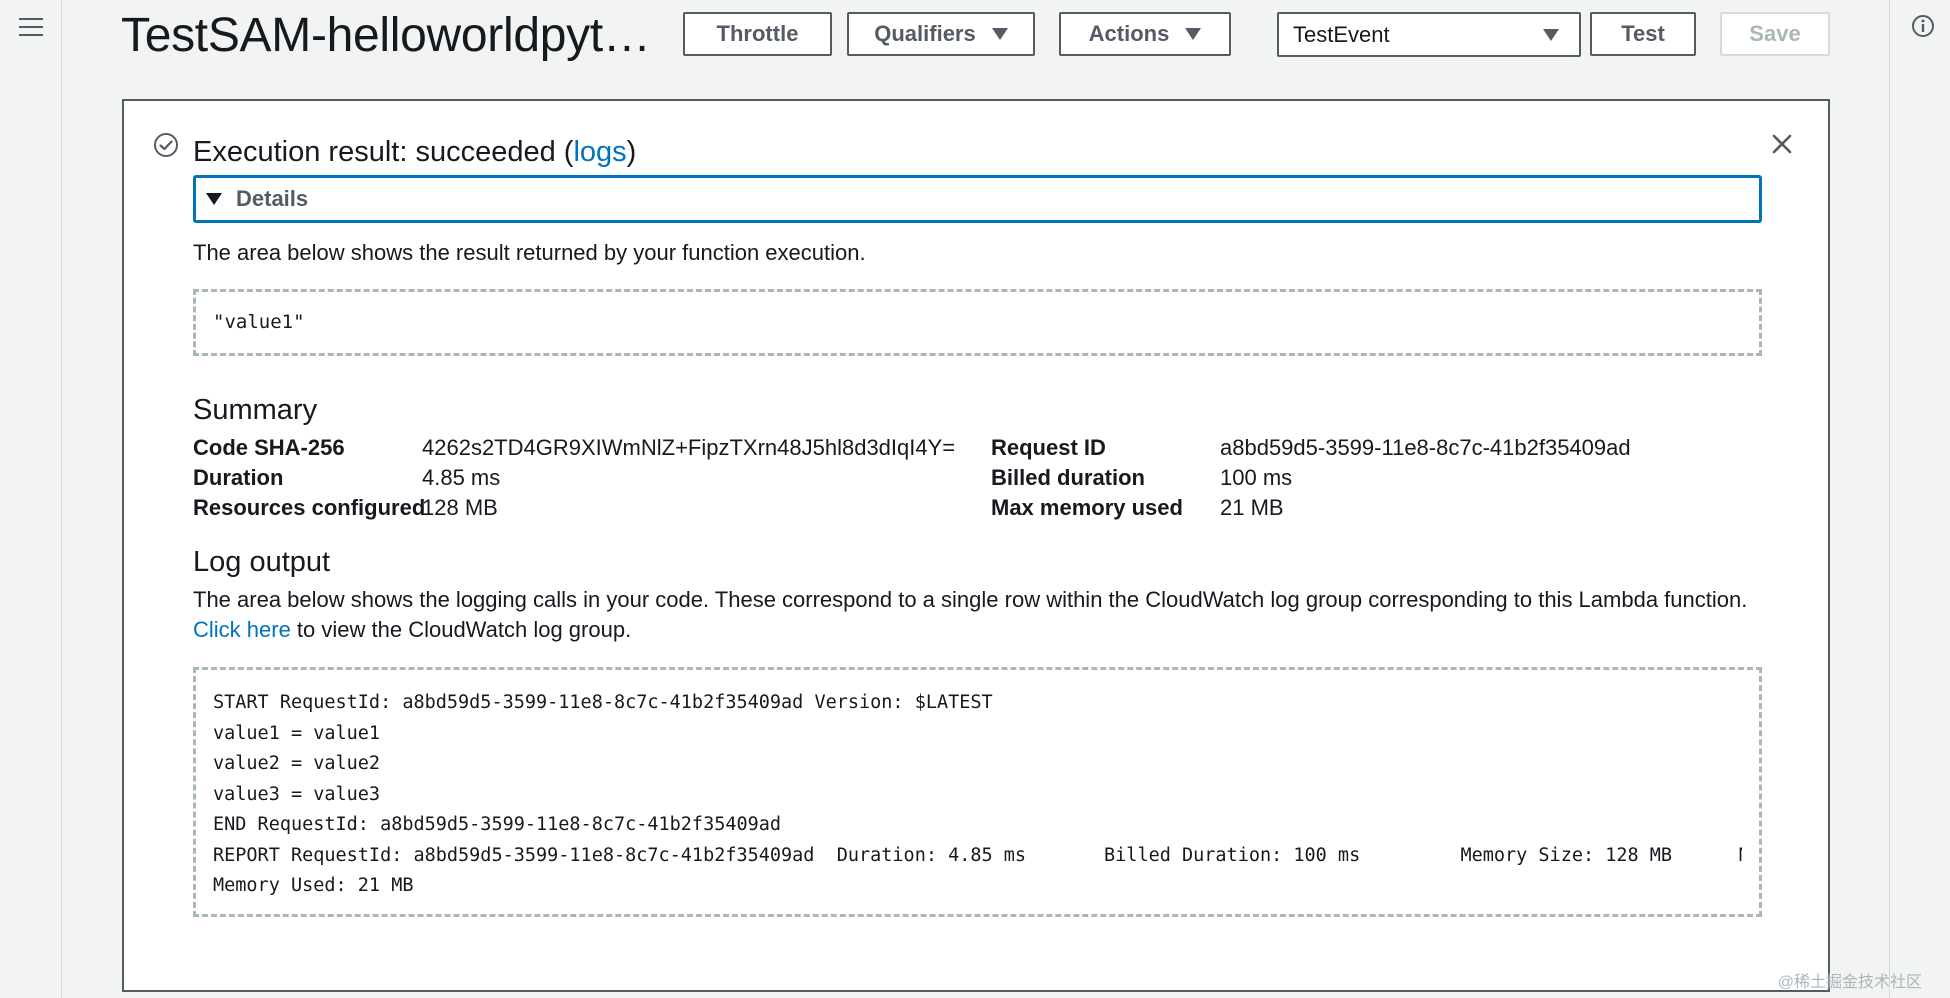  Describe the element at coordinates (297, 733) in the screenshot. I see `log-line: value1 = value1` at that location.